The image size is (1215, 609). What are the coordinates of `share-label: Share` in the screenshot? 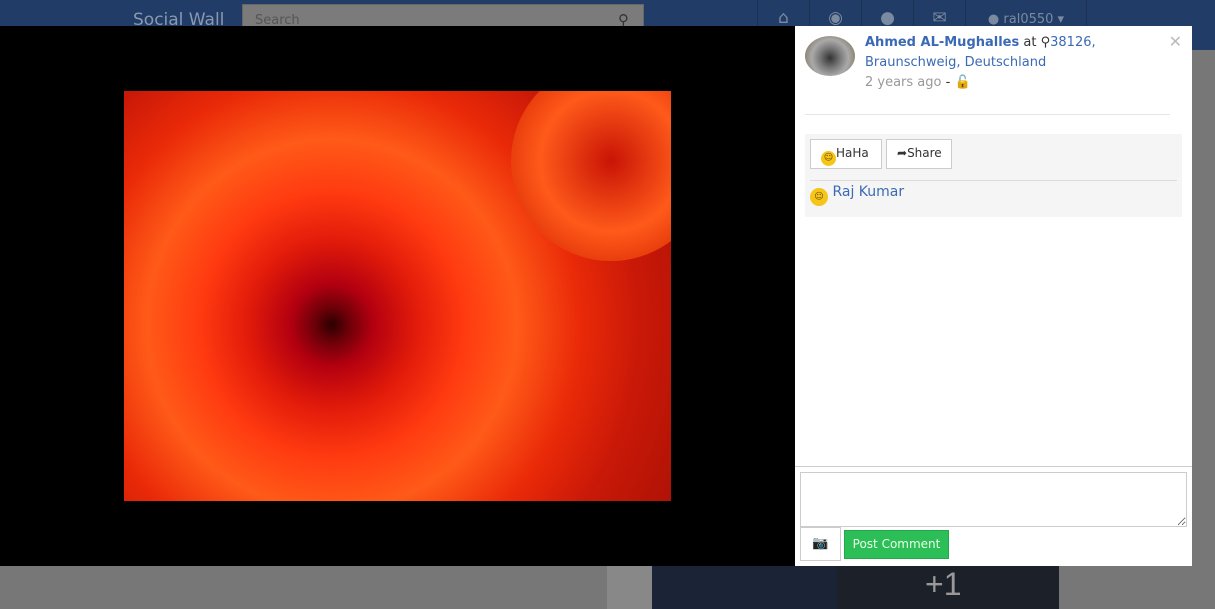 It's located at (924, 153).